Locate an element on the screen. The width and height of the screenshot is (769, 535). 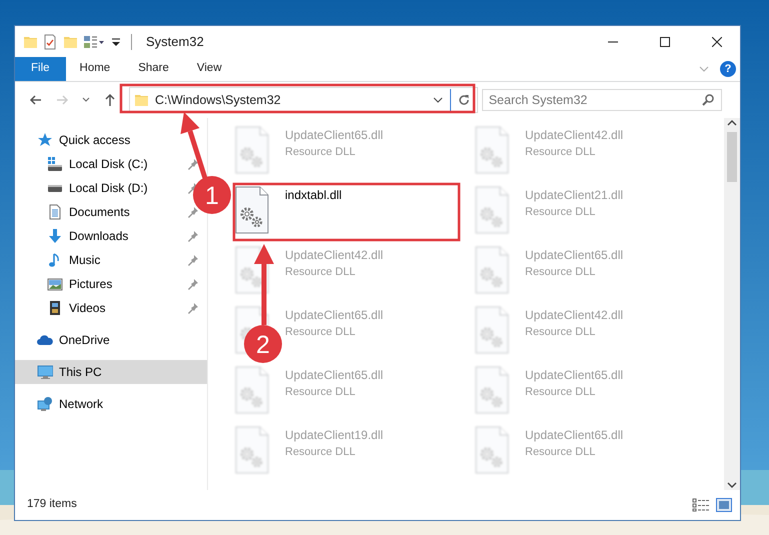
sidebar-item: Videos is located at coordinates (64, 308).